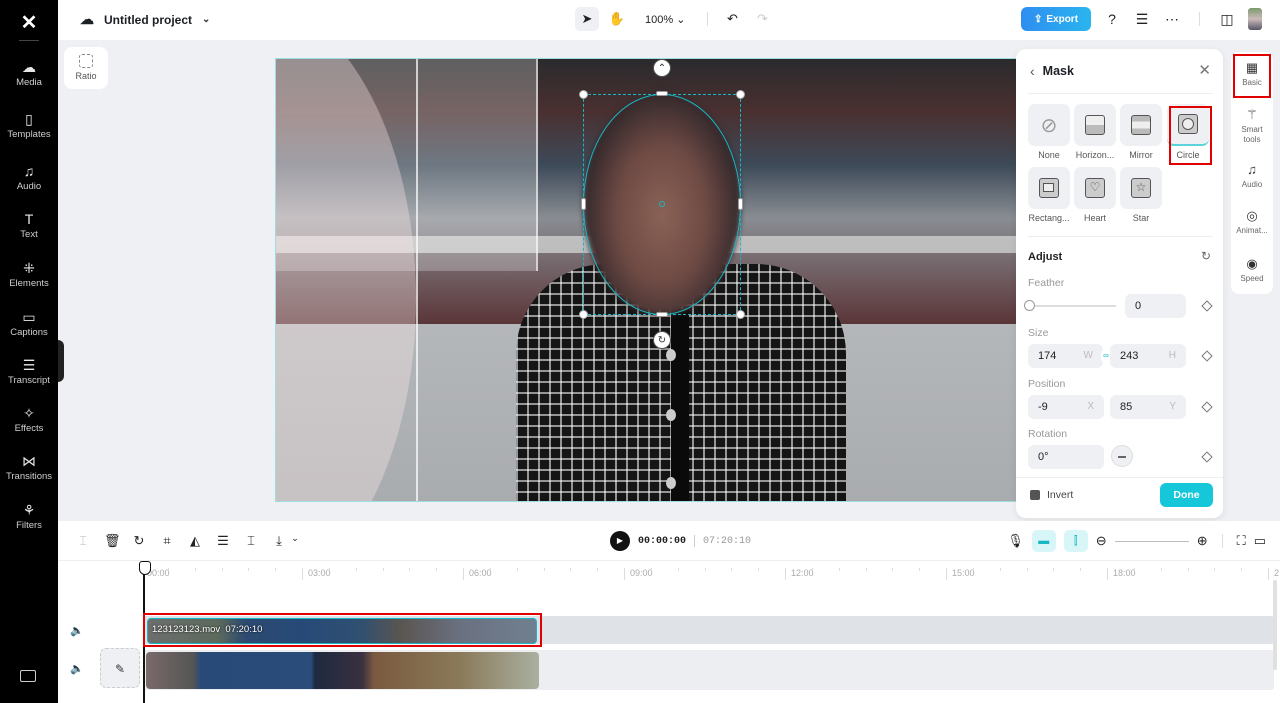  Describe the element at coordinates (662, 314) in the screenshot. I see `resize-handle-bottom` at that location.